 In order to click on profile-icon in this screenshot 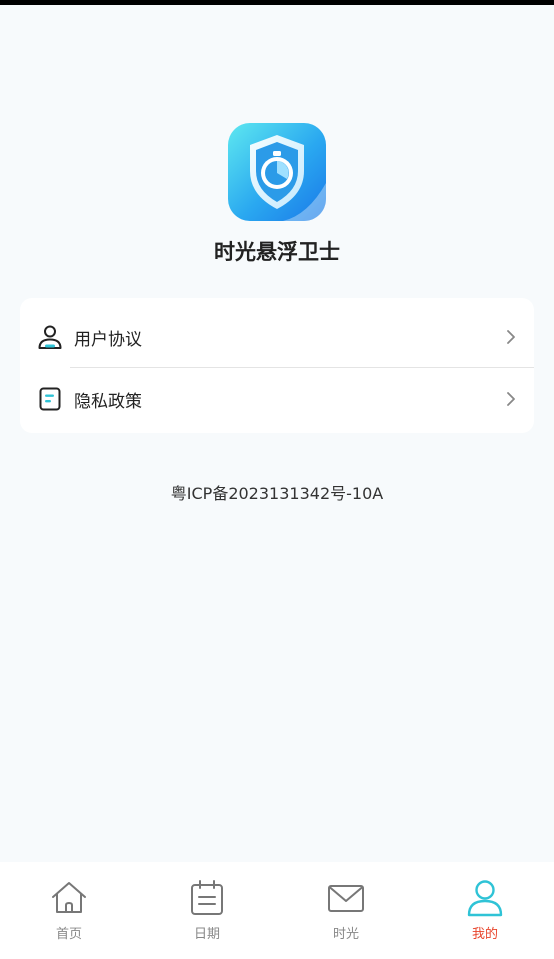, I will do `click(485, 898)`.